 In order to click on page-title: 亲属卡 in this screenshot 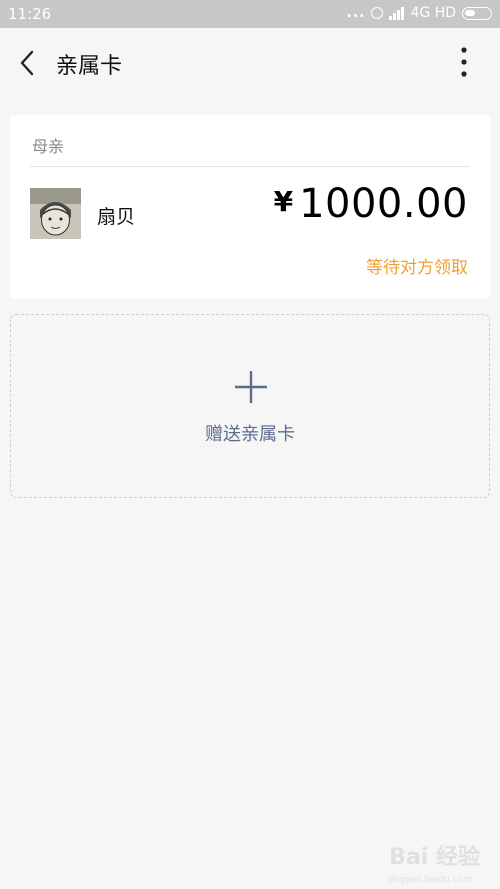, I will do `click(89, 66)`.